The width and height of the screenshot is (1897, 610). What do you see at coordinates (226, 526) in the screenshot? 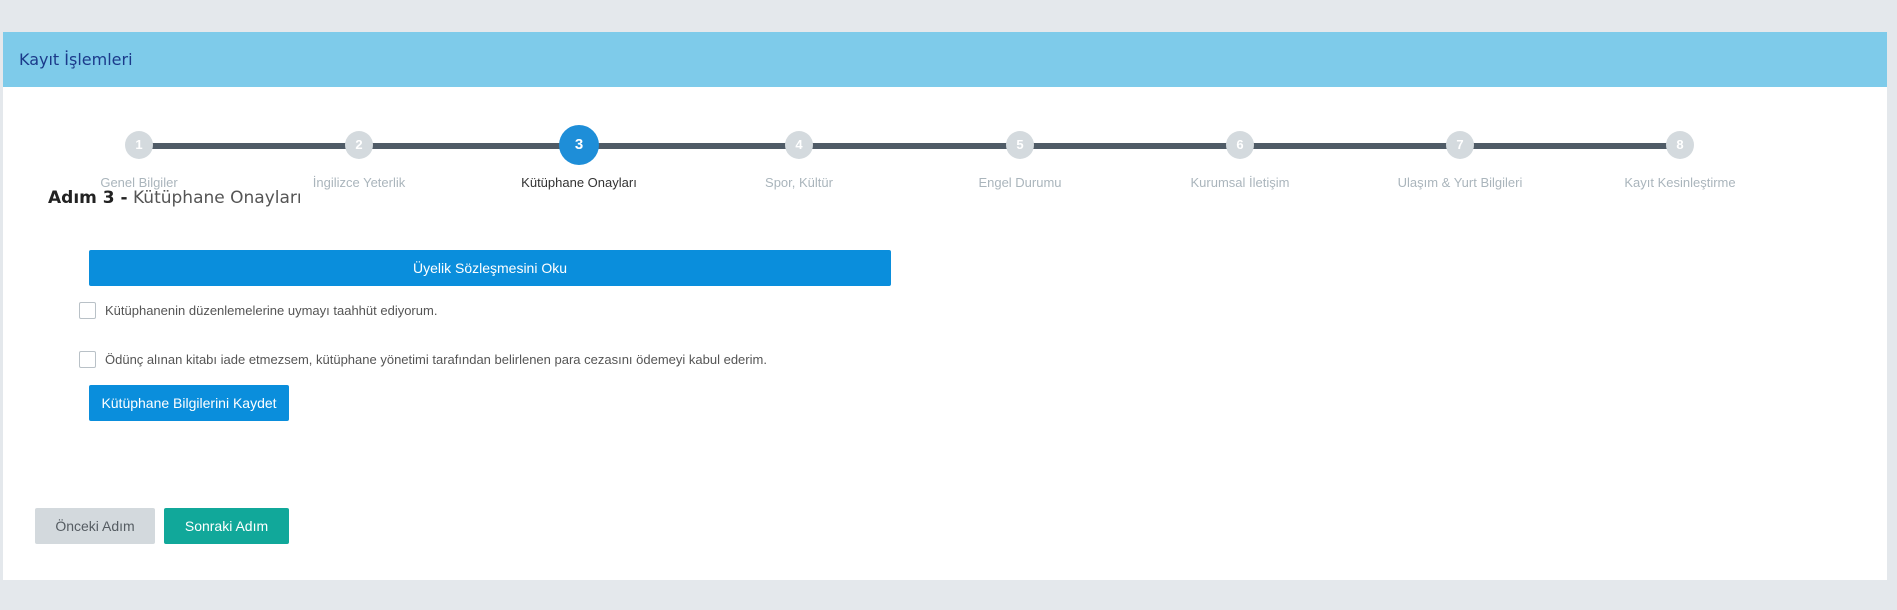
I see `next-step-button: Sonraki Adım` at bounding box center [226, 526].